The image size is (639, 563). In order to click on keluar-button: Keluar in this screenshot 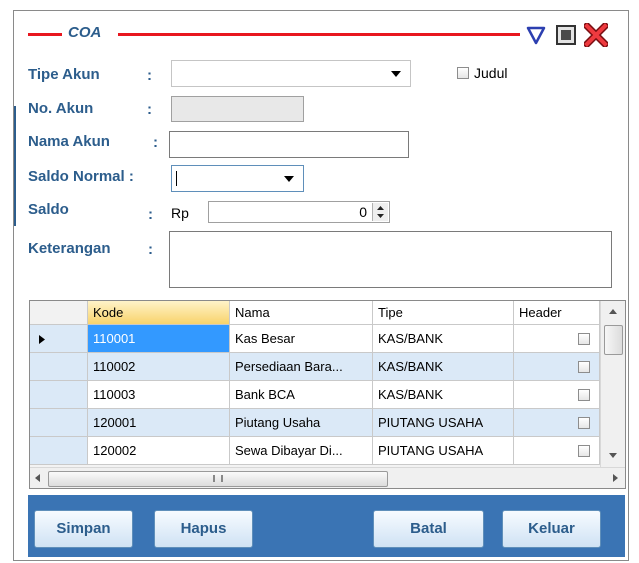, I will do `click(551, 529)`.